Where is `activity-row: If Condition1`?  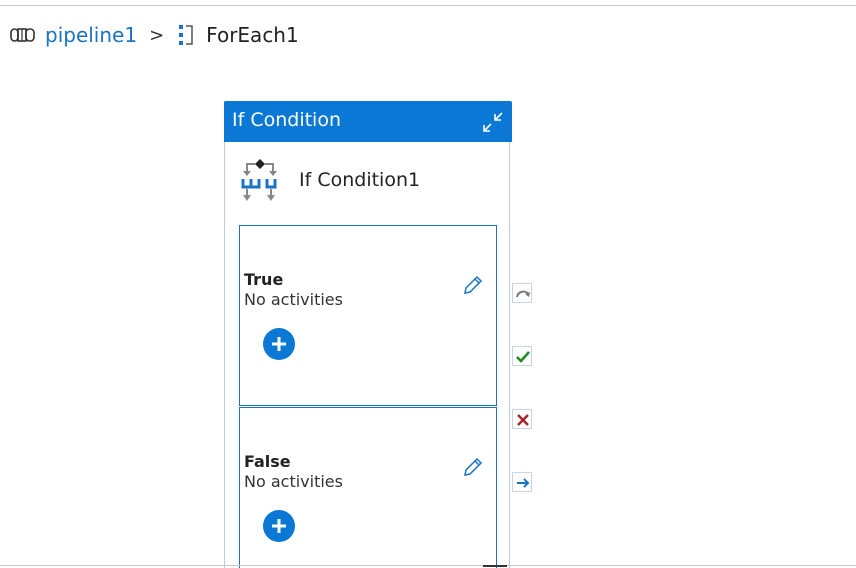
activity-row: If Condition1 is located at coordinates (328, 180).